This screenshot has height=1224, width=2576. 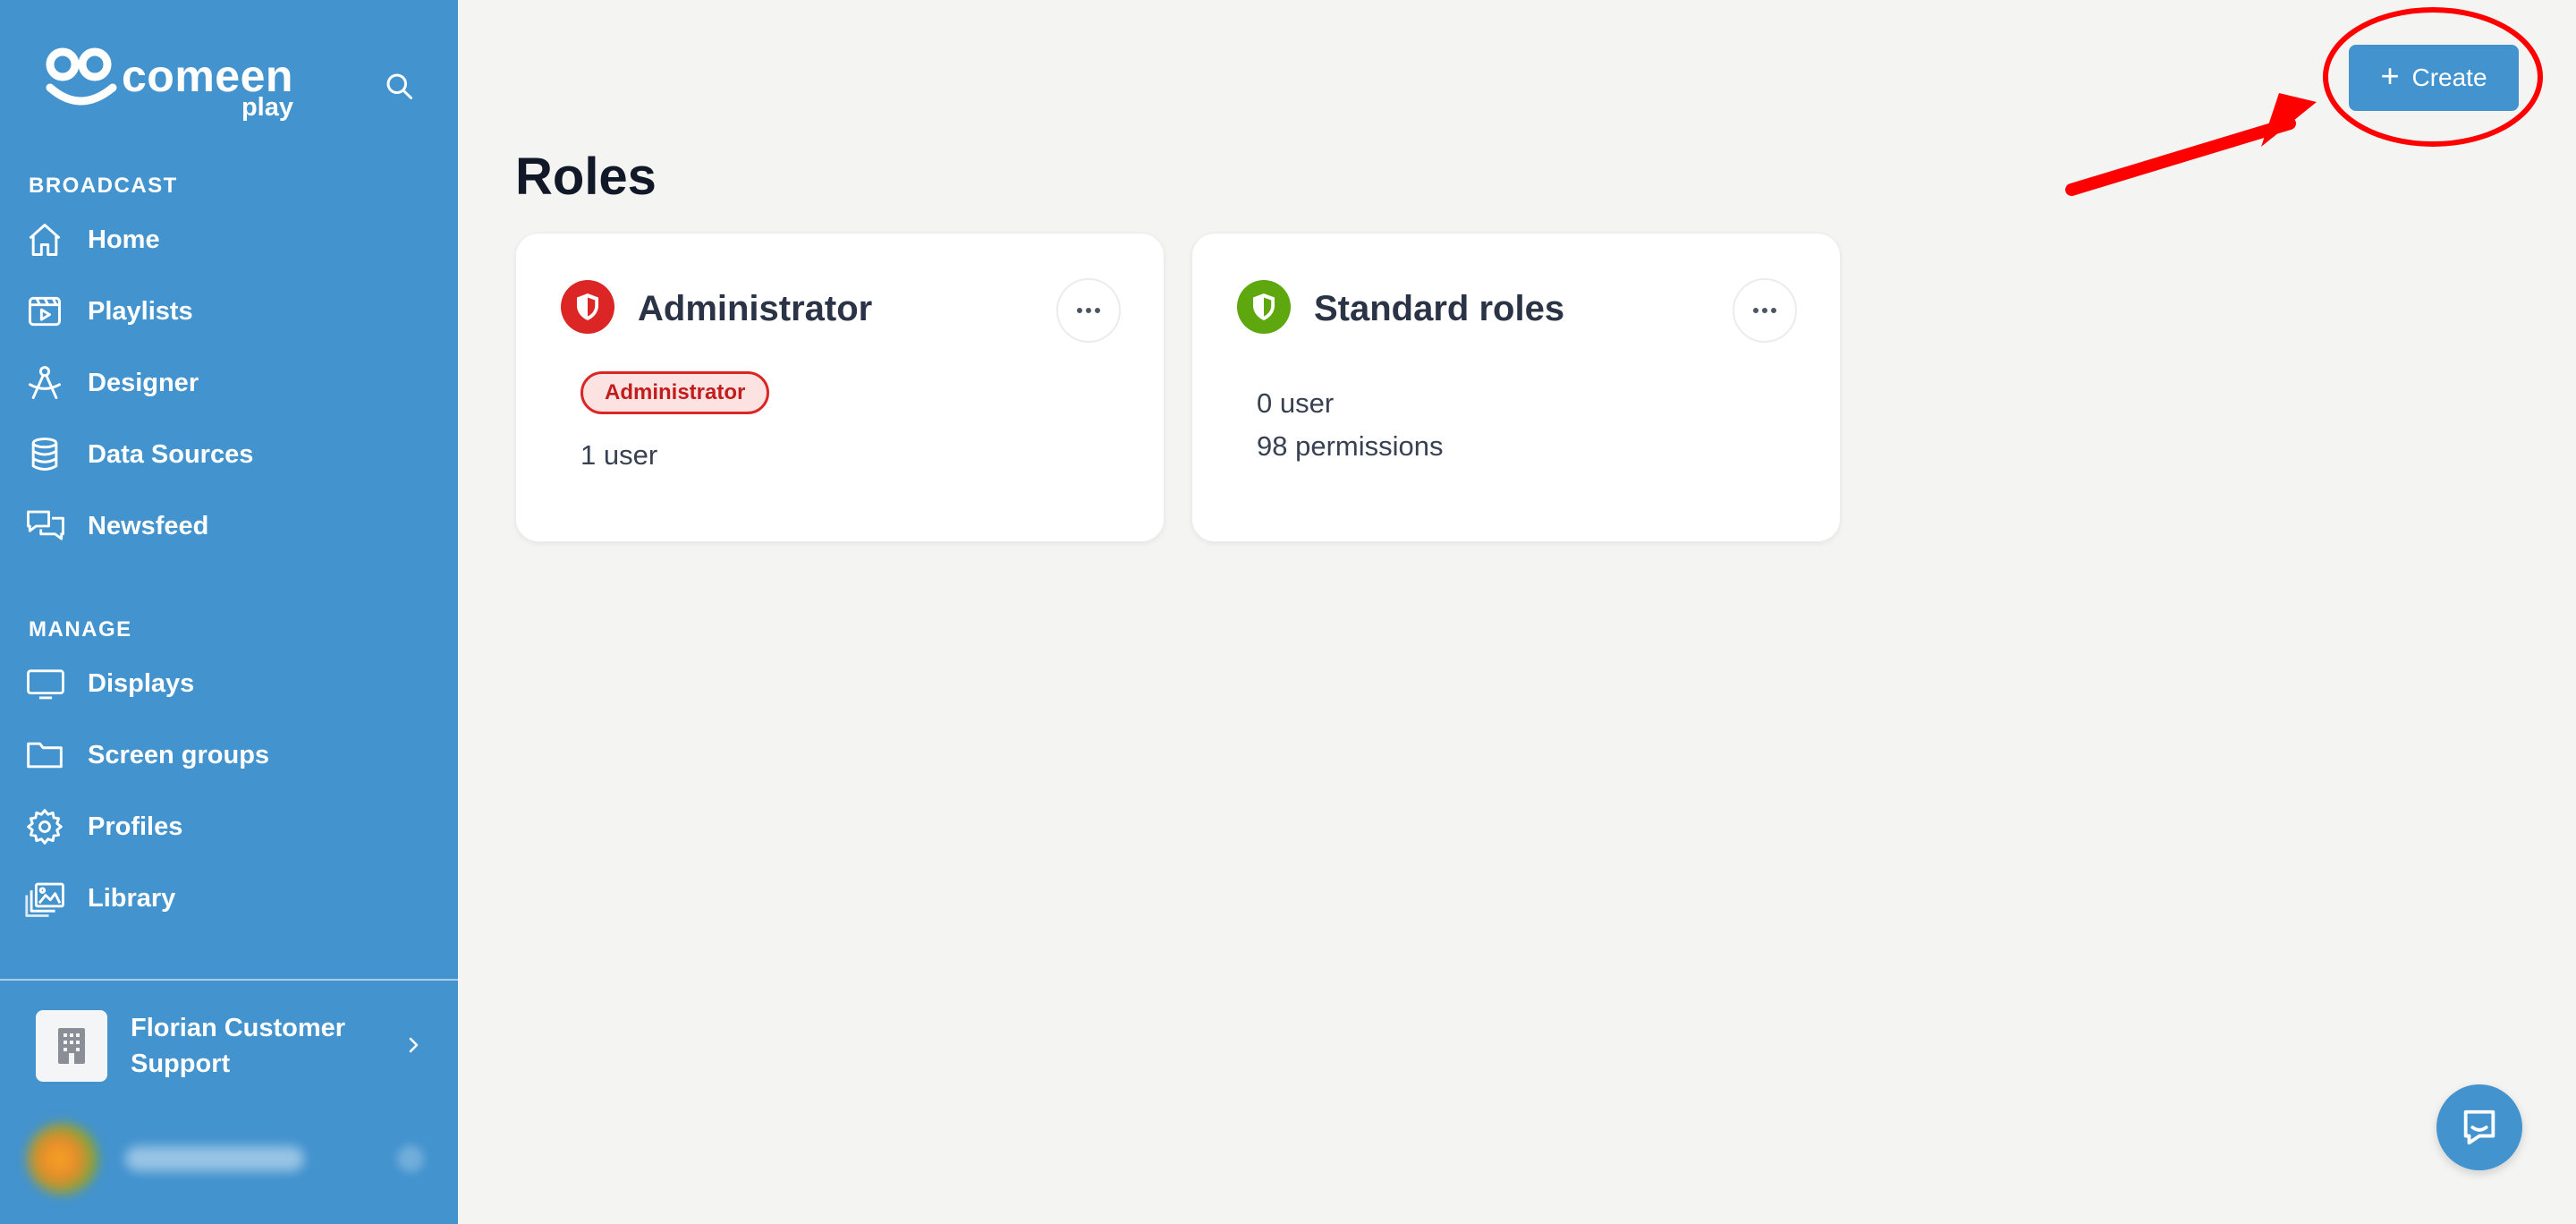 I want to click on role-user-count: 1 user, so click(x=619, y=455).